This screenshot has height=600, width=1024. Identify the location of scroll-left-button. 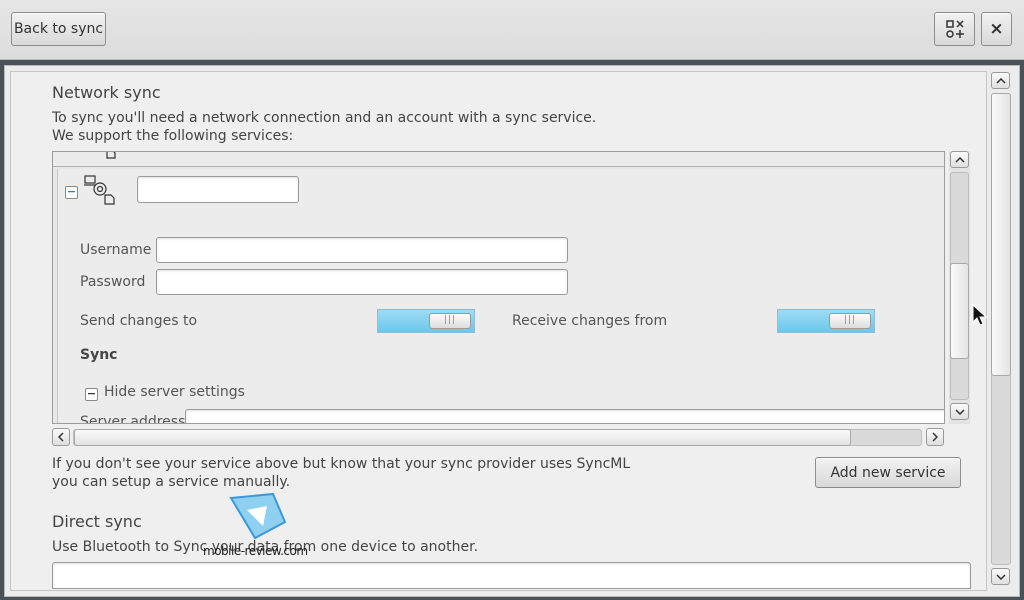
(61, 437).